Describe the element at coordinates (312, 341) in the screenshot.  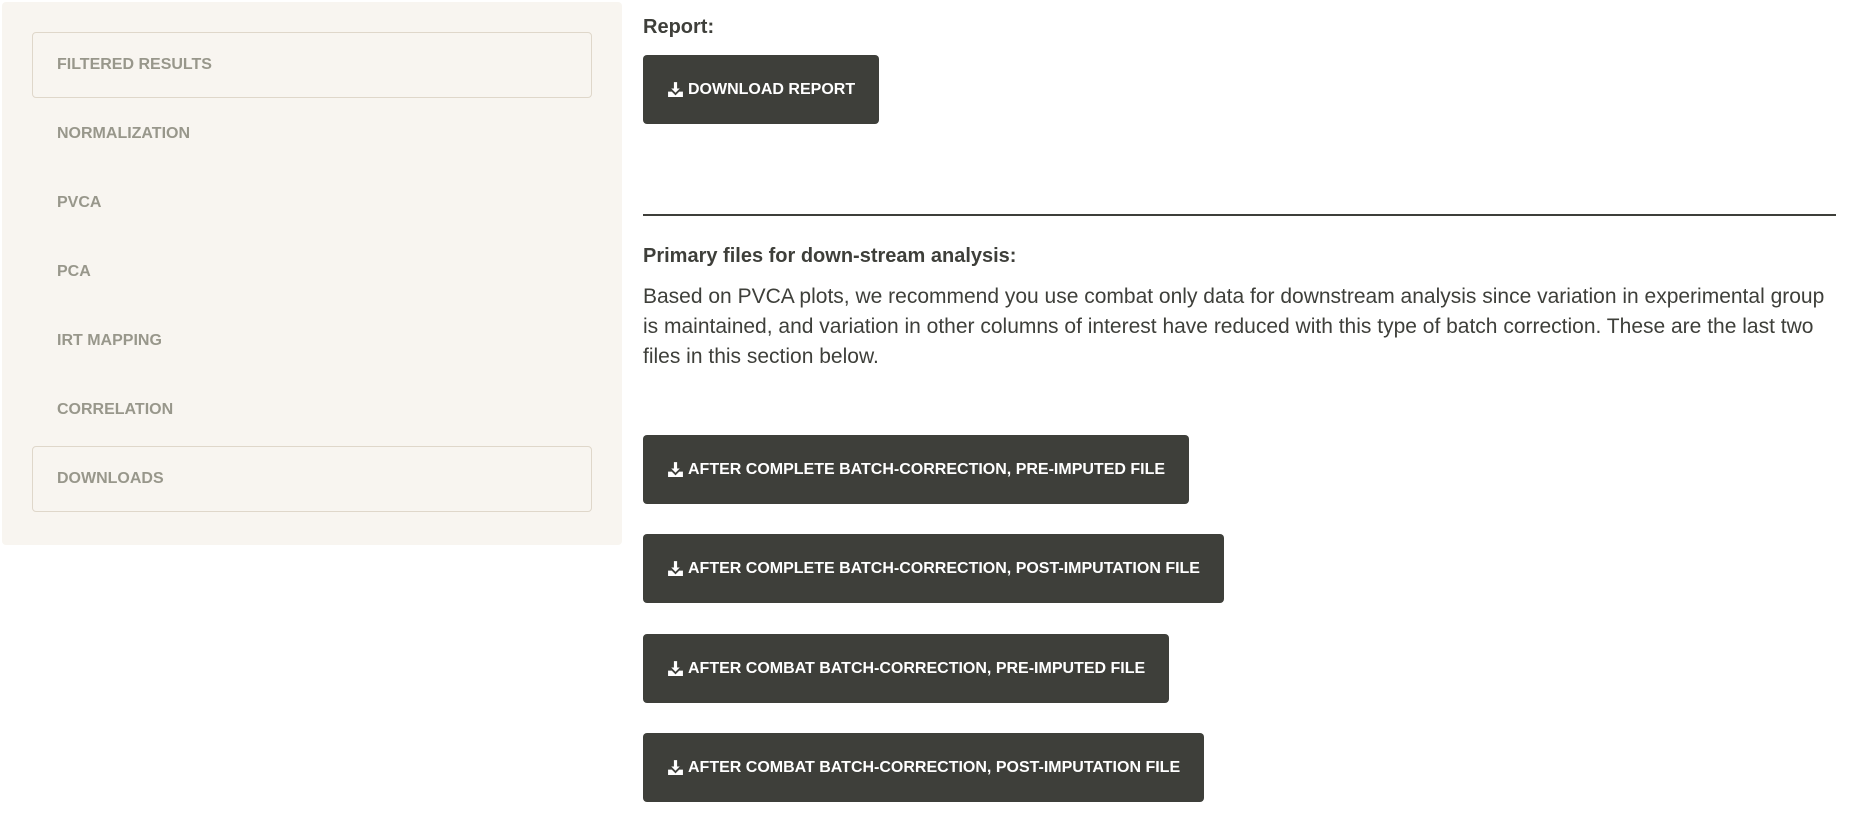
I see `sidebar-item-irt-mapping: IRT MAPPING` at that location.